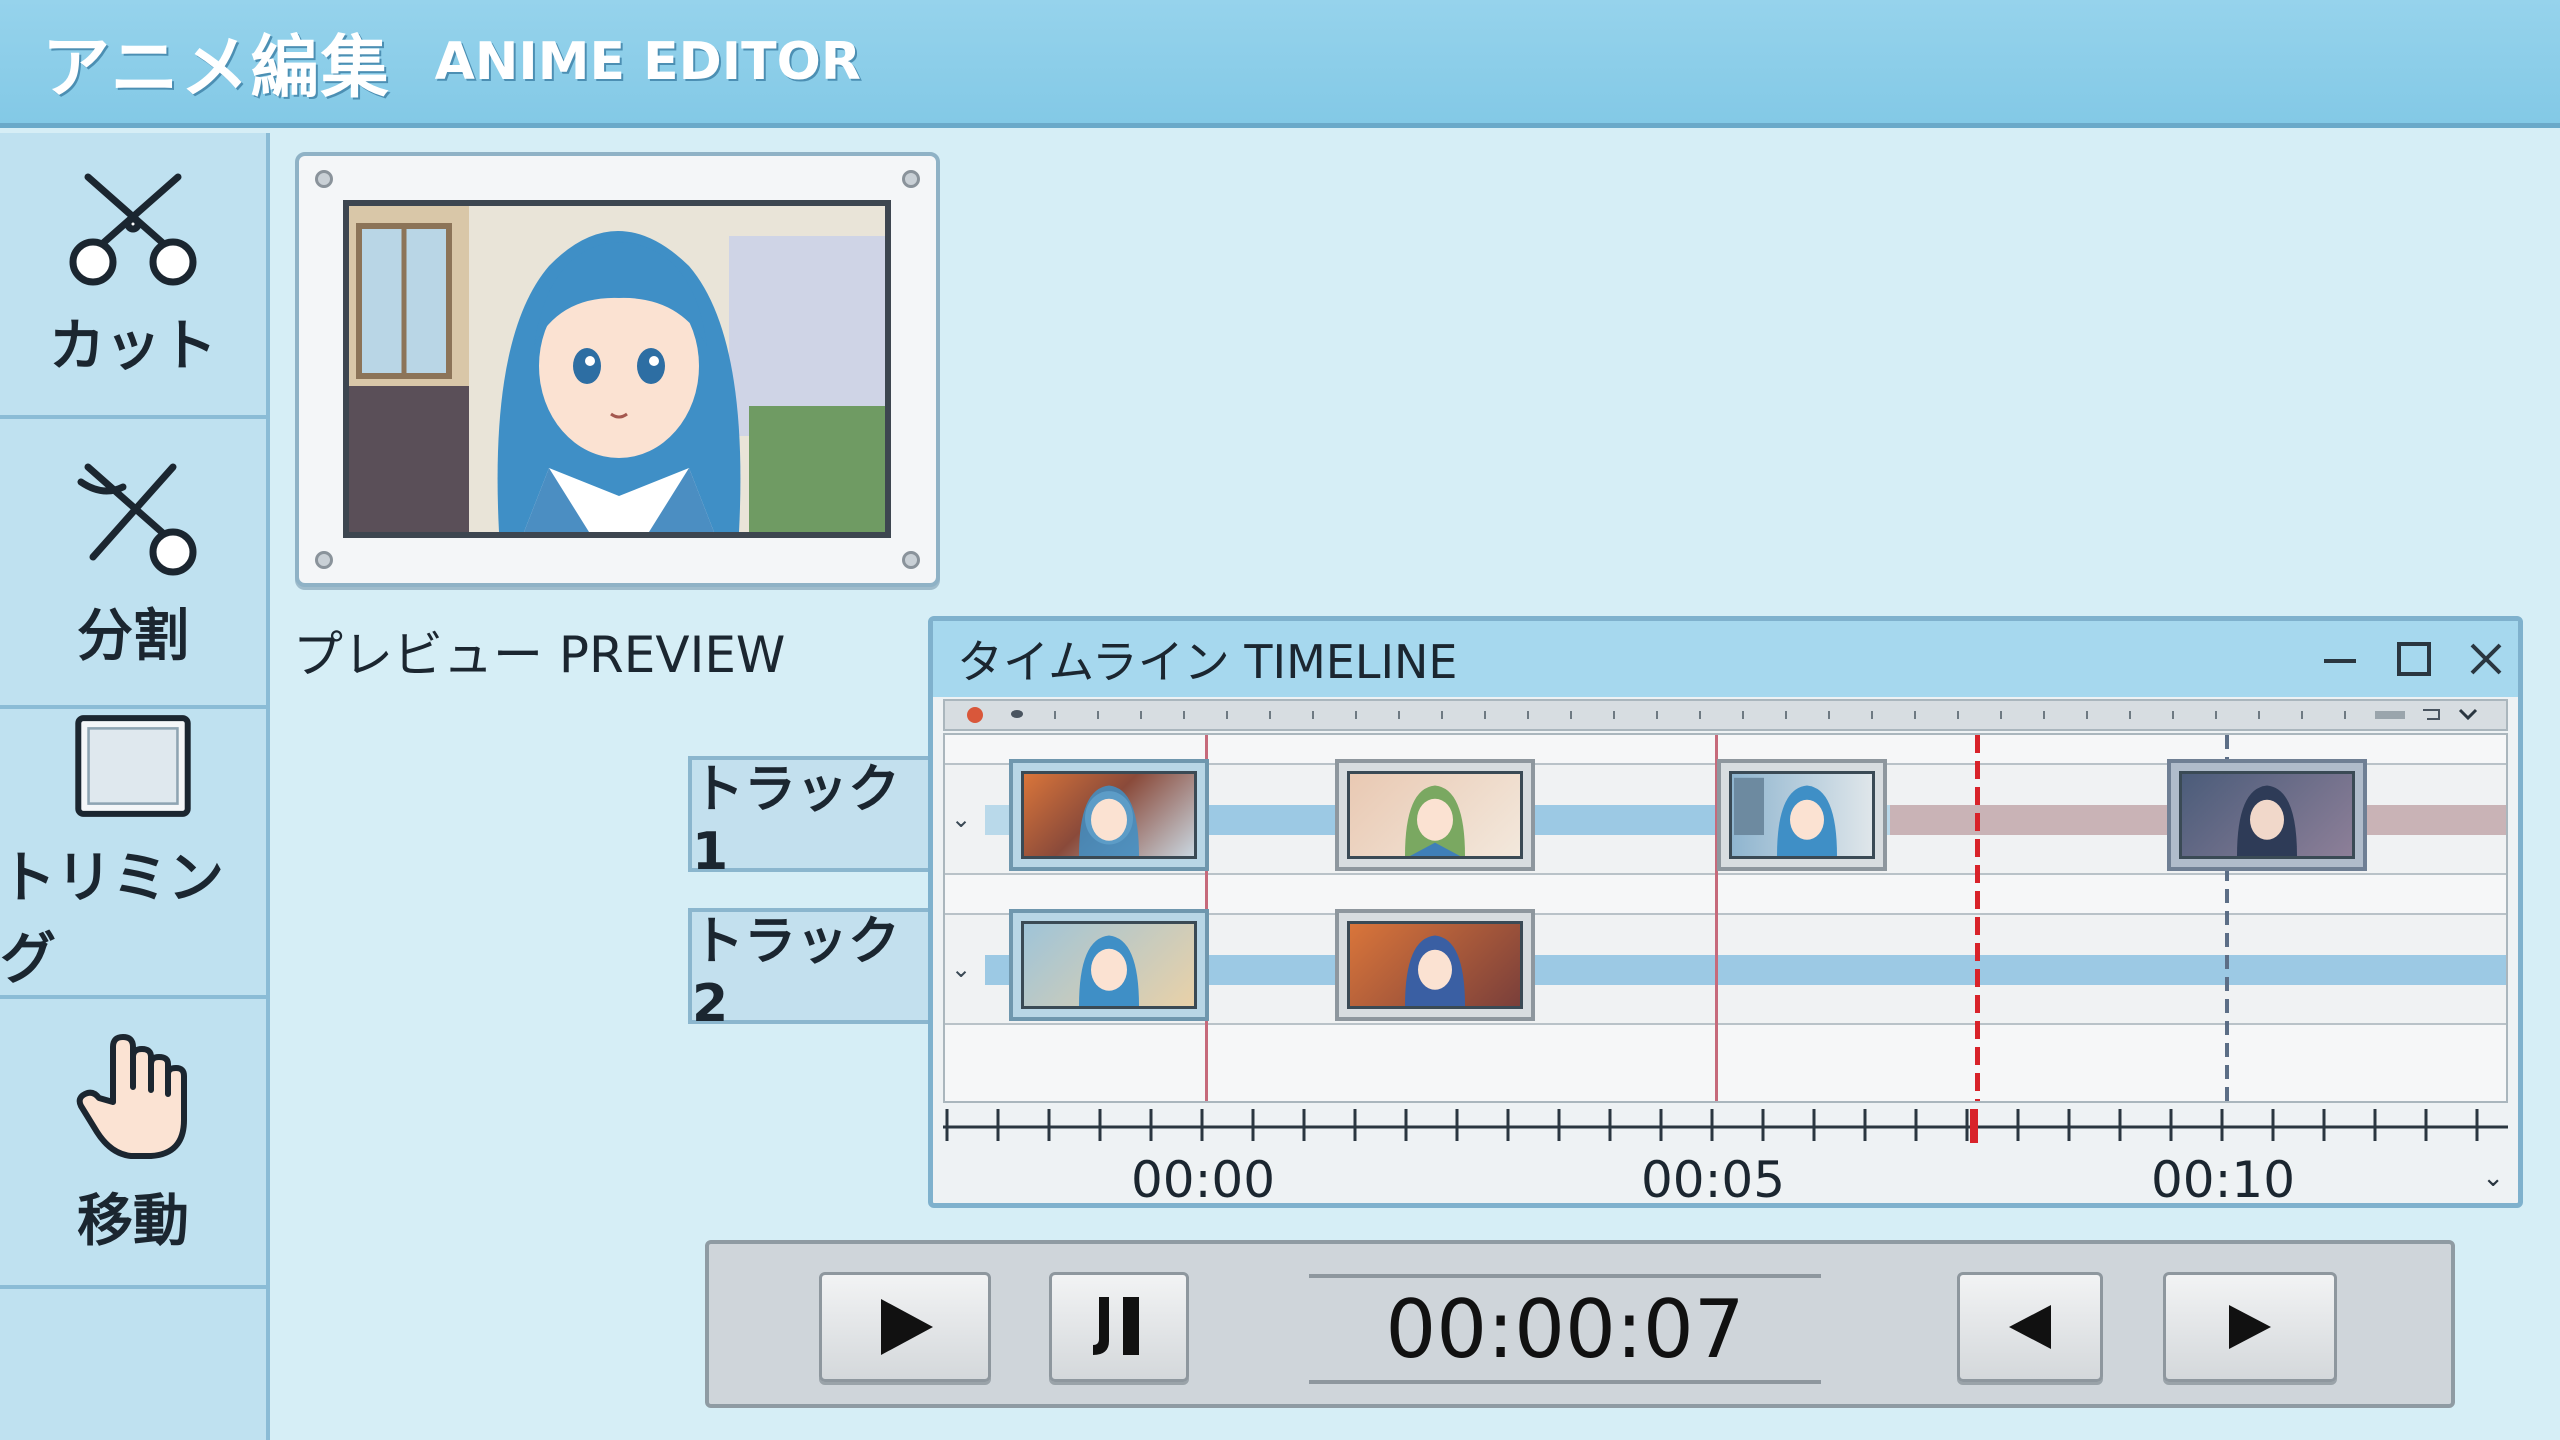 This screenshot has height=1440, width=2560. What do you see at coordinates (1725, 659) in the screenshot?
I see `timeline-header: タイムライン TIMELINE` at bounding box center [1725, 659].